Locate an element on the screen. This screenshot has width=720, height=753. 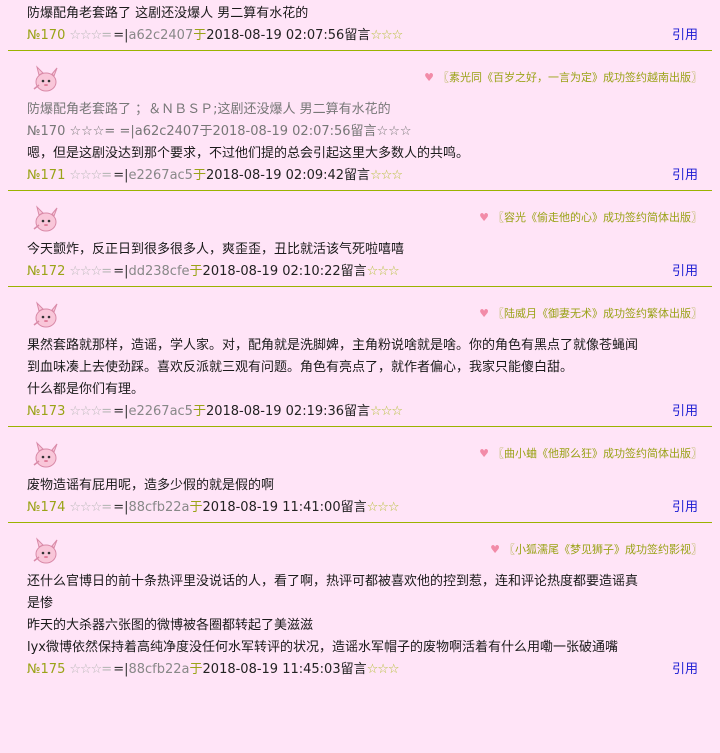
comment-header: ♥ 〖容光《偷走他的心》成功签约简体出版〗 is located at coordinates (360, 215).